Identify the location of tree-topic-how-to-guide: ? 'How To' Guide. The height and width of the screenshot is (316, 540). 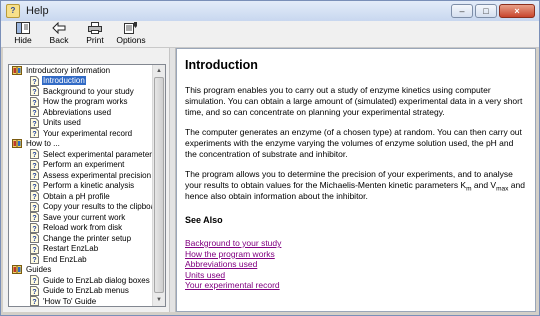
(80, 301).